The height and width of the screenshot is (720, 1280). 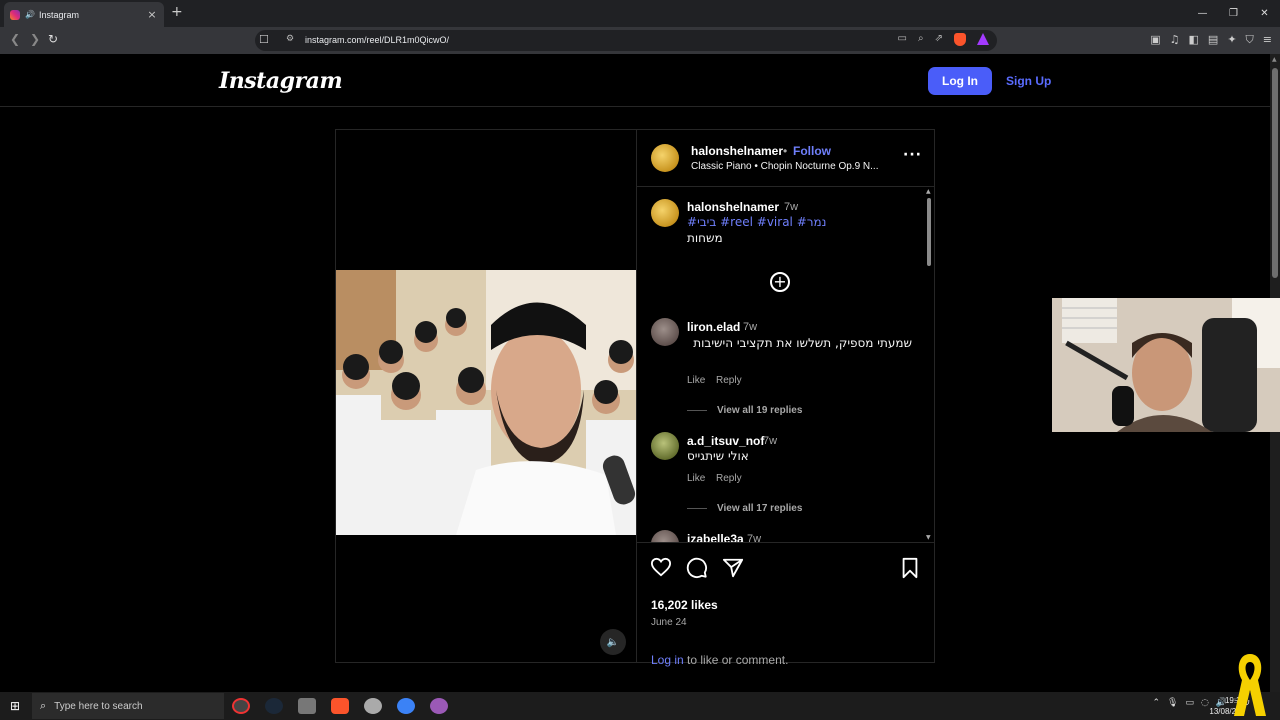 What do you see at coordinates (759, 508) in the screenshot?
I see `view-replies-button: View all 17 replies` at bounding box center [759, 508].